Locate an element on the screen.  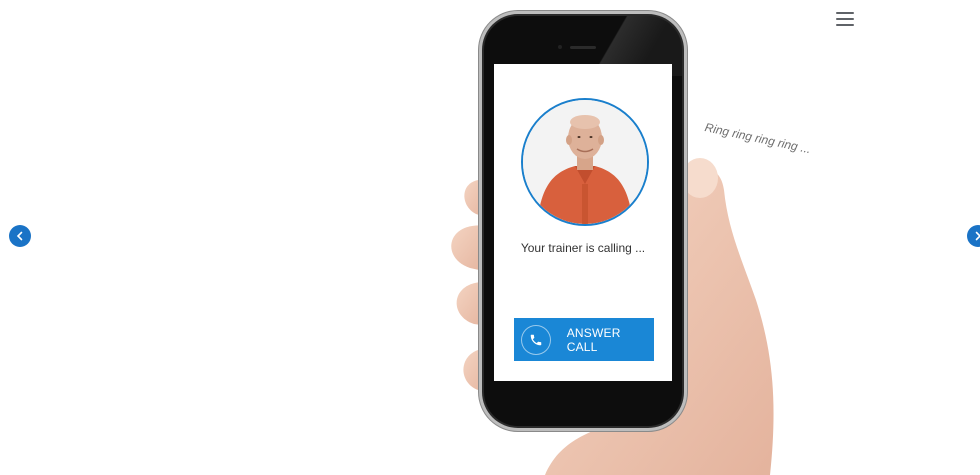
menu-bar-middle is located at coordinates (845, 19).